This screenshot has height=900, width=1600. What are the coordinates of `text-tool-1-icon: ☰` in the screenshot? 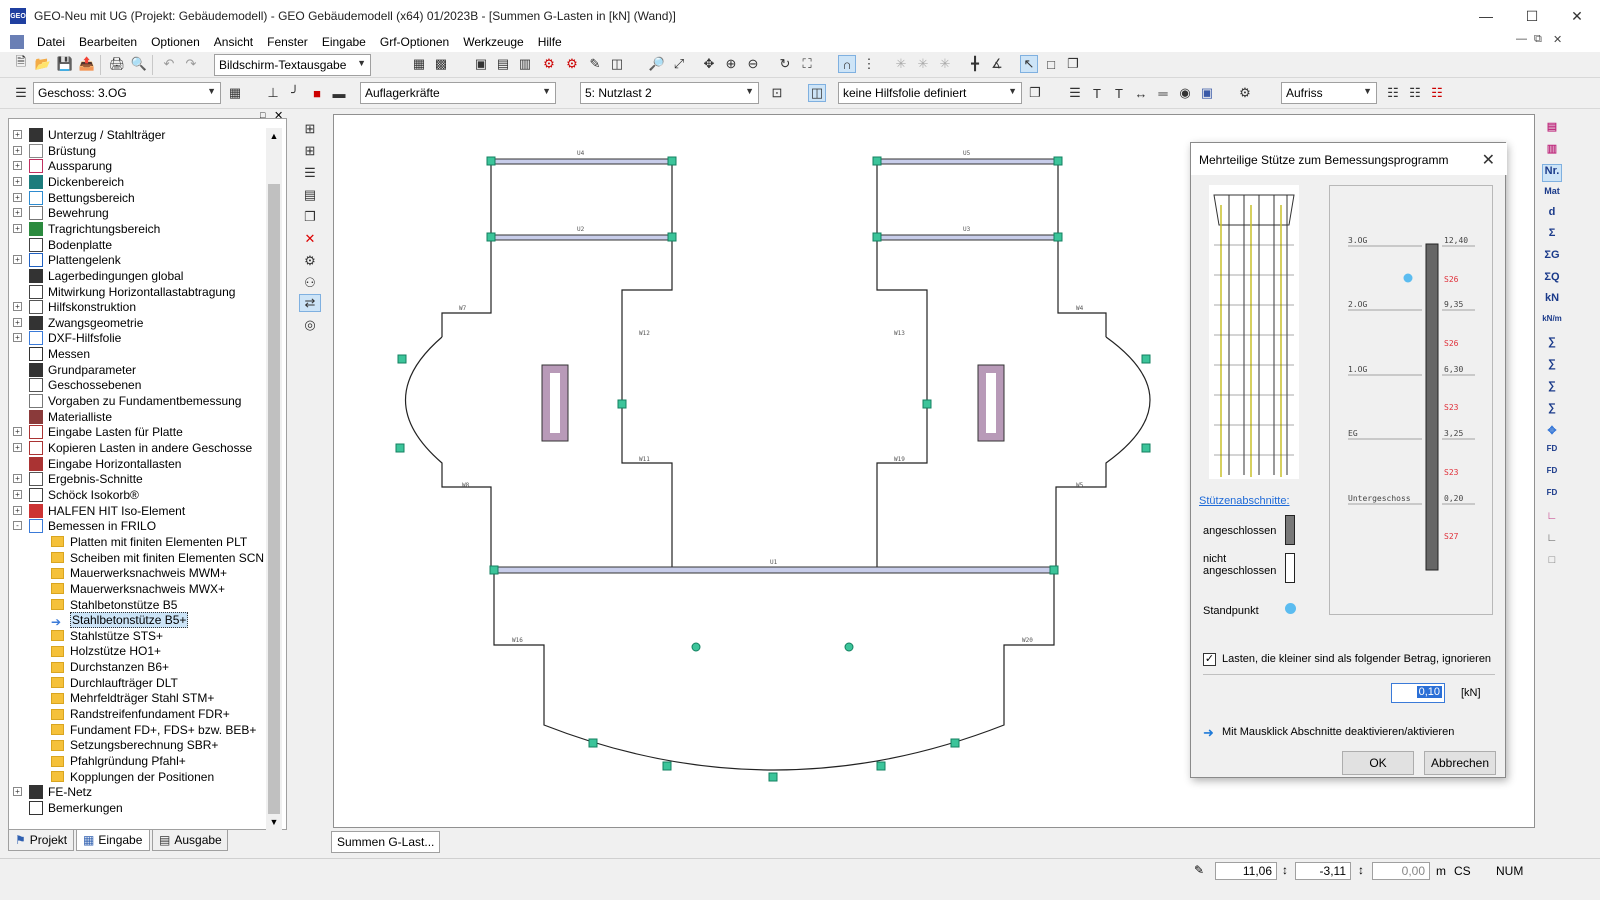 It's located at (1075, 93).